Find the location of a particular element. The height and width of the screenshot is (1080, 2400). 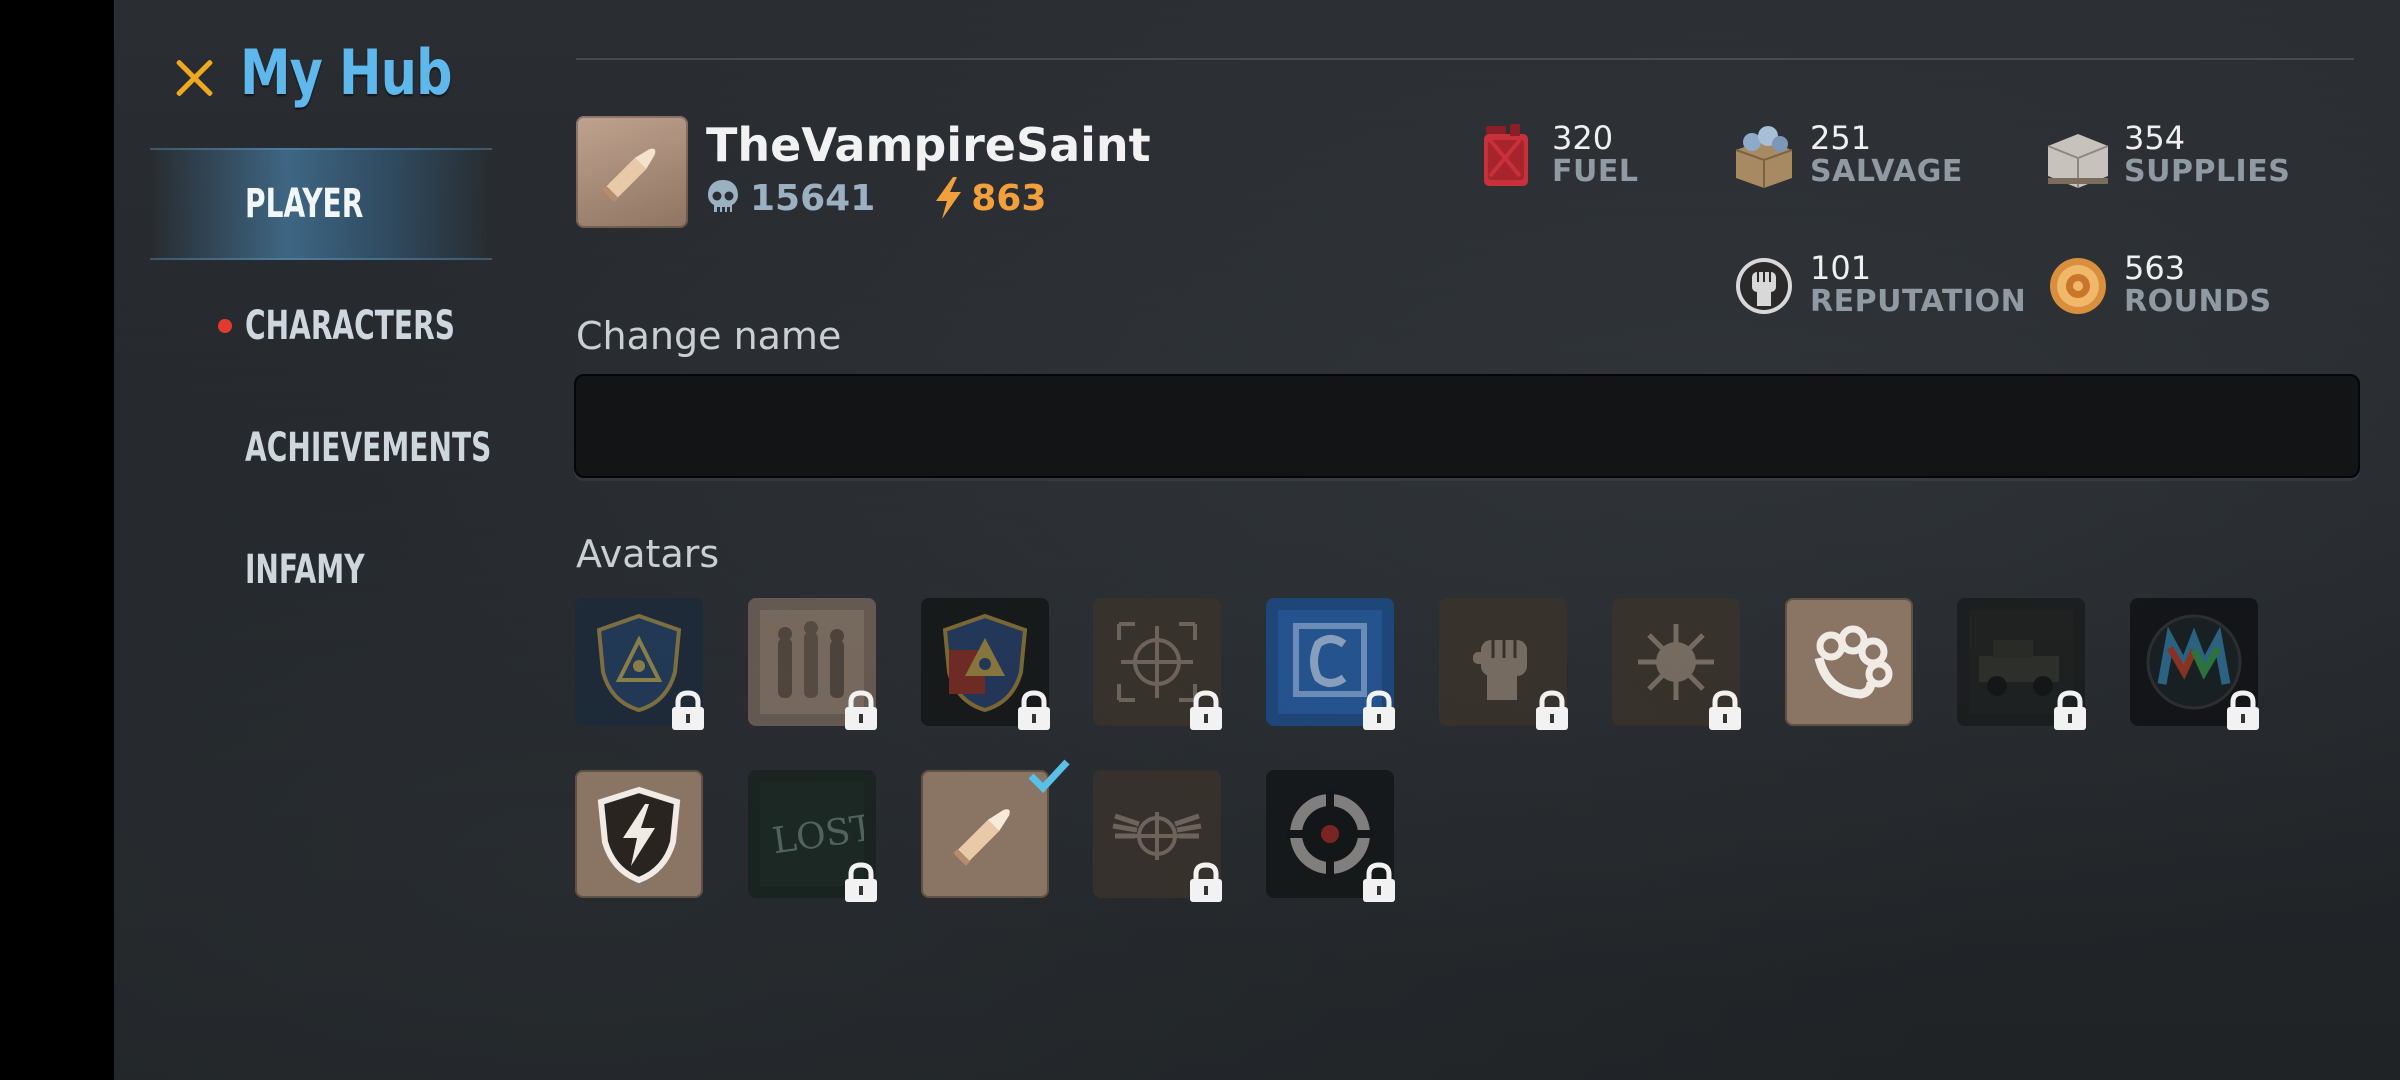

resource-label: REPUTATION is located at coordinates (1918, 301).